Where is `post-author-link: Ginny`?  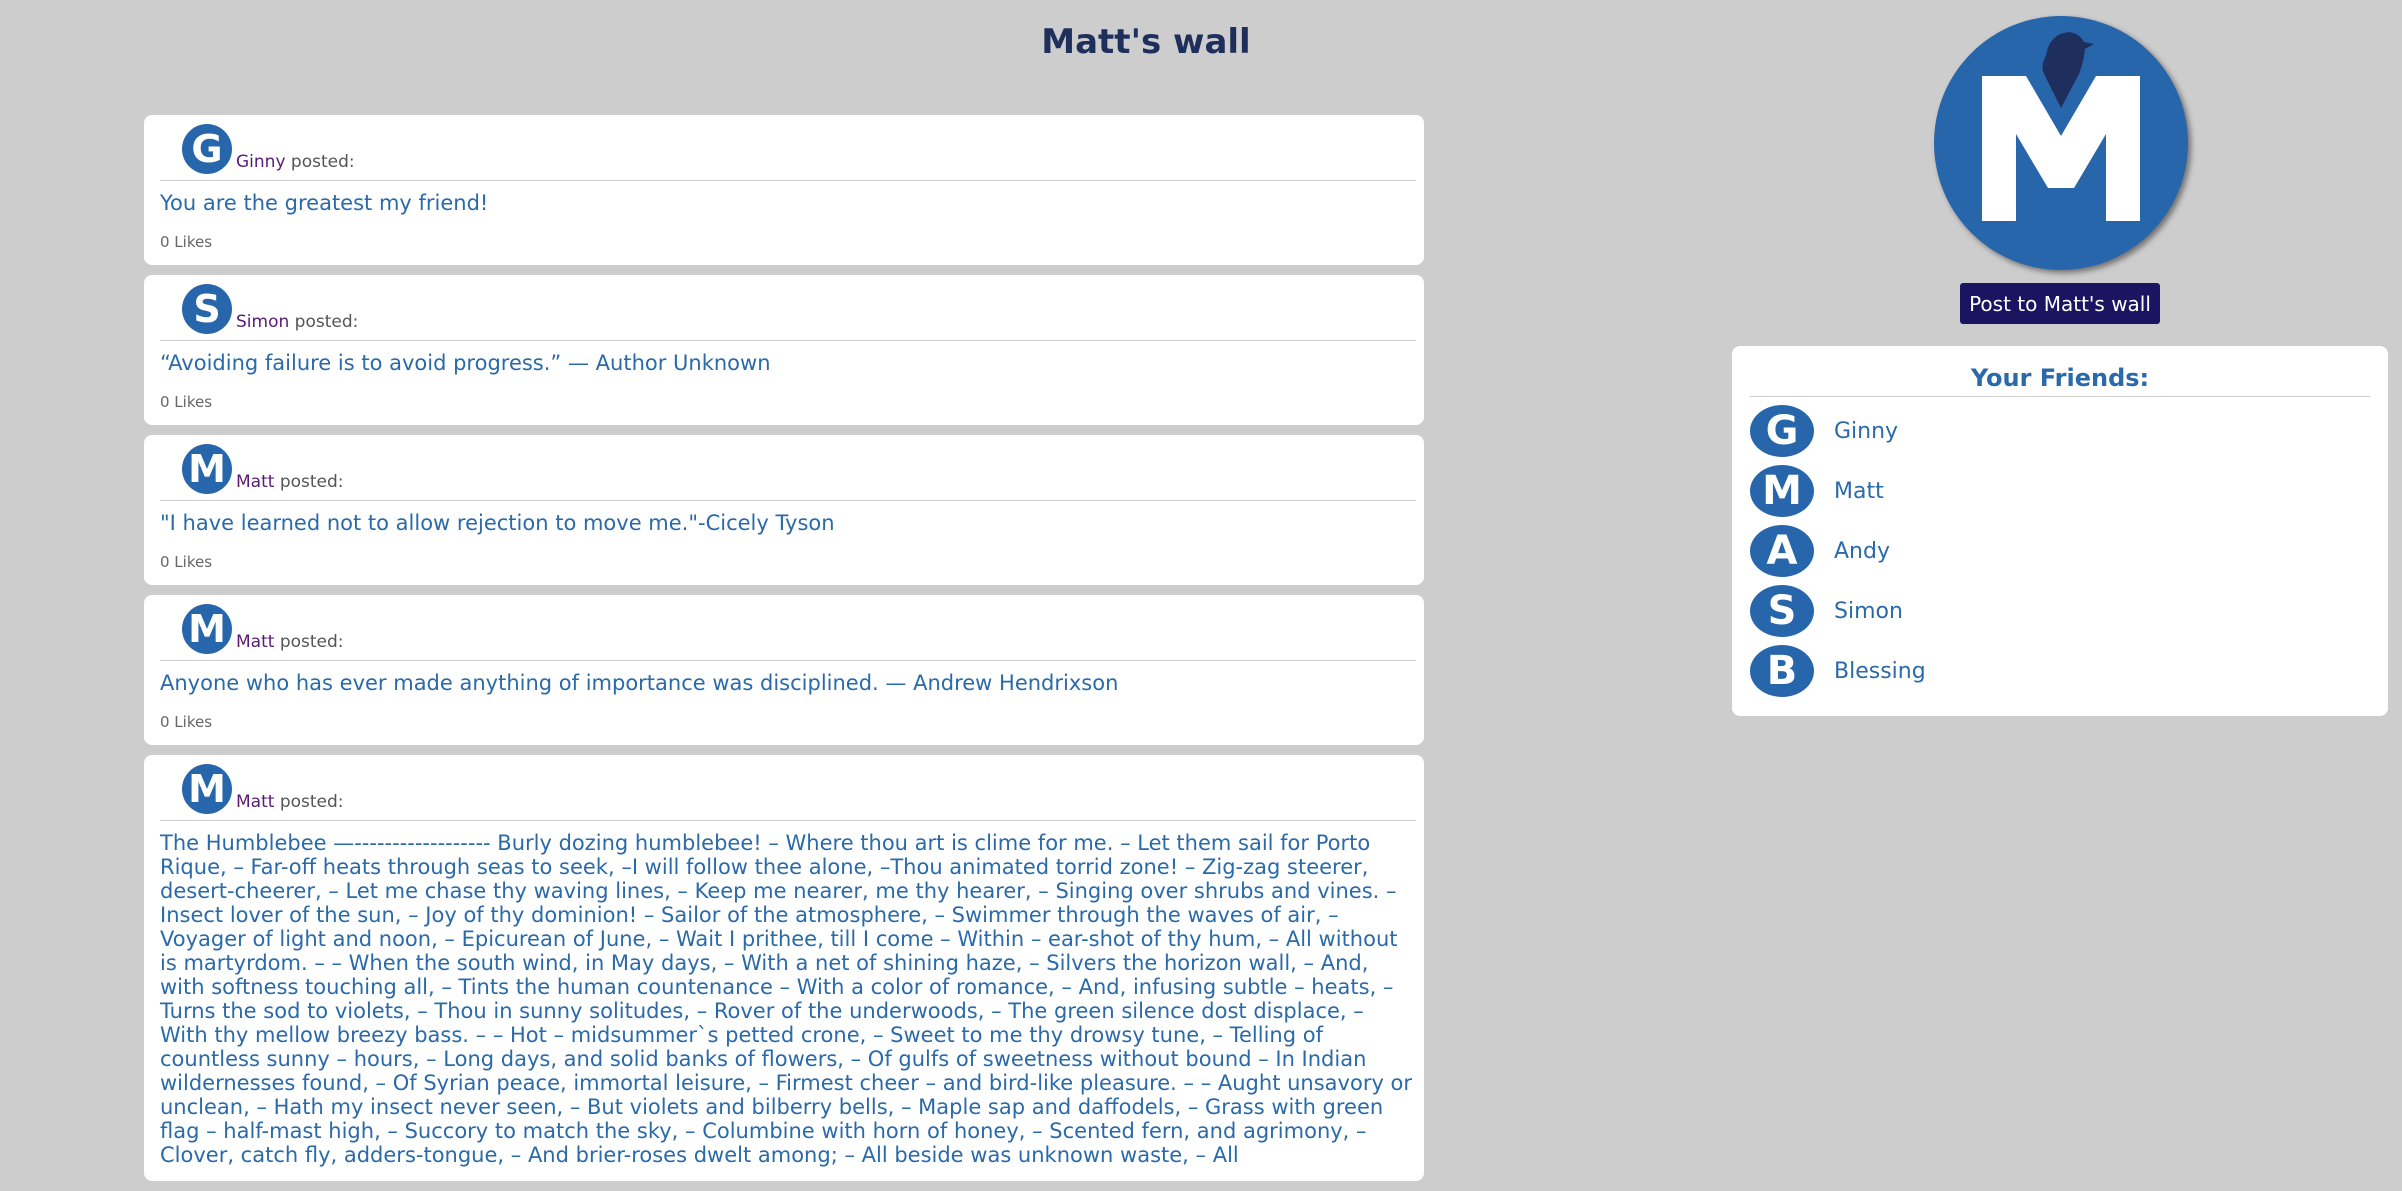
post-author-link: Ginny is located at coordinates (261, 162).